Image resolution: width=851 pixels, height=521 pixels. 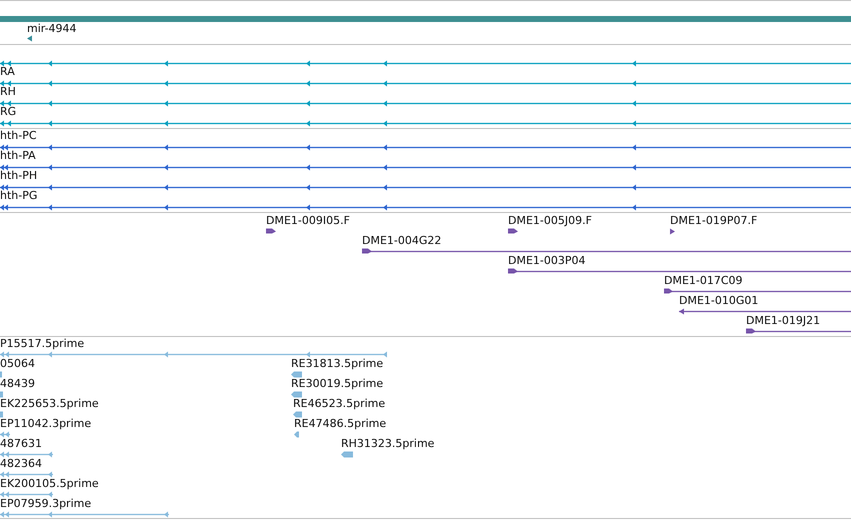 I want to click on feature-label: RE31813.5prime, so click(x=337, y=364).